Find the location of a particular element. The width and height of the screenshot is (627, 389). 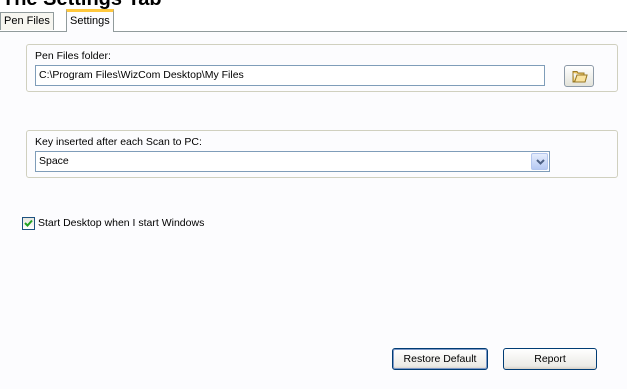

browse-folder-button is located at coordinates (579, 76).